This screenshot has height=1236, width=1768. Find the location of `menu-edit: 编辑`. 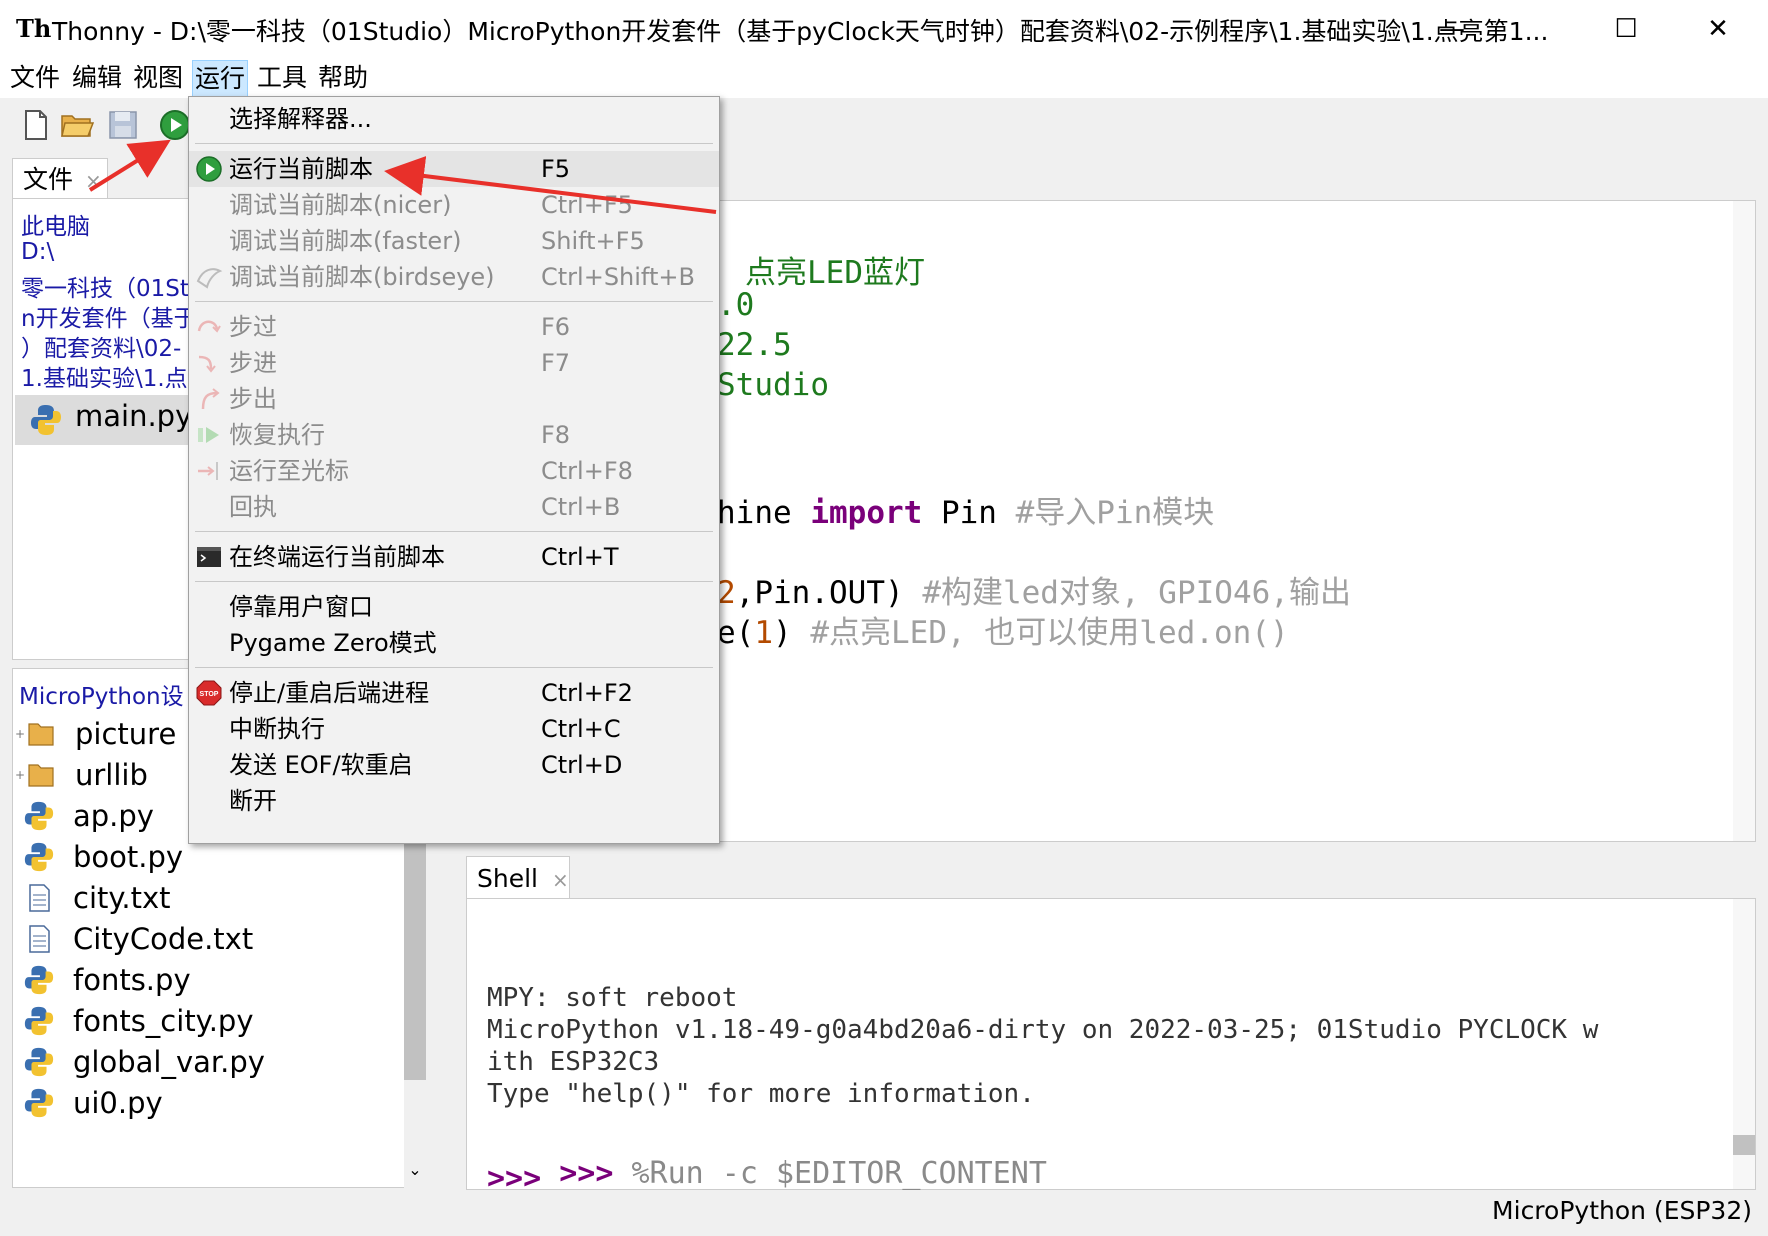

menu-edit: 编辑 is located at coordinates (97, 78).